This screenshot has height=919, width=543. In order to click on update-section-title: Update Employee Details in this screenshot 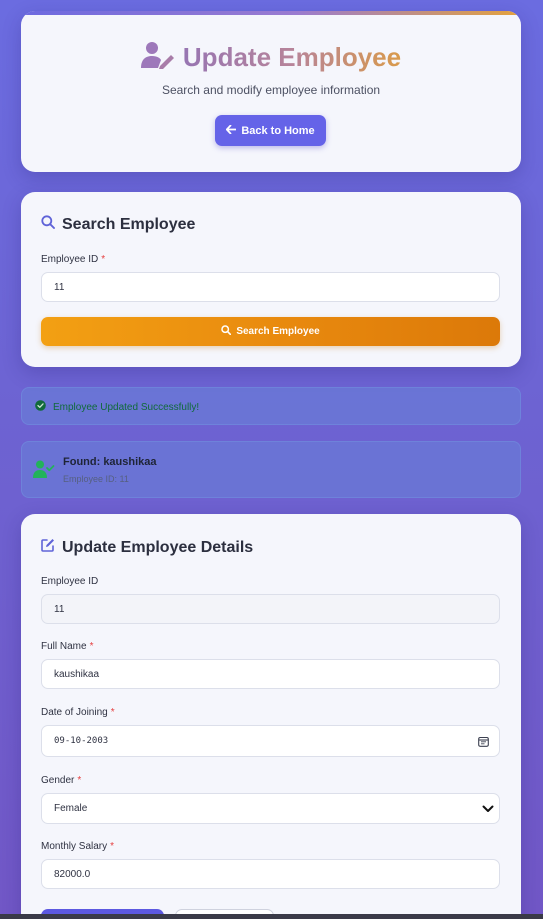, I will do `click(147, 547)`.